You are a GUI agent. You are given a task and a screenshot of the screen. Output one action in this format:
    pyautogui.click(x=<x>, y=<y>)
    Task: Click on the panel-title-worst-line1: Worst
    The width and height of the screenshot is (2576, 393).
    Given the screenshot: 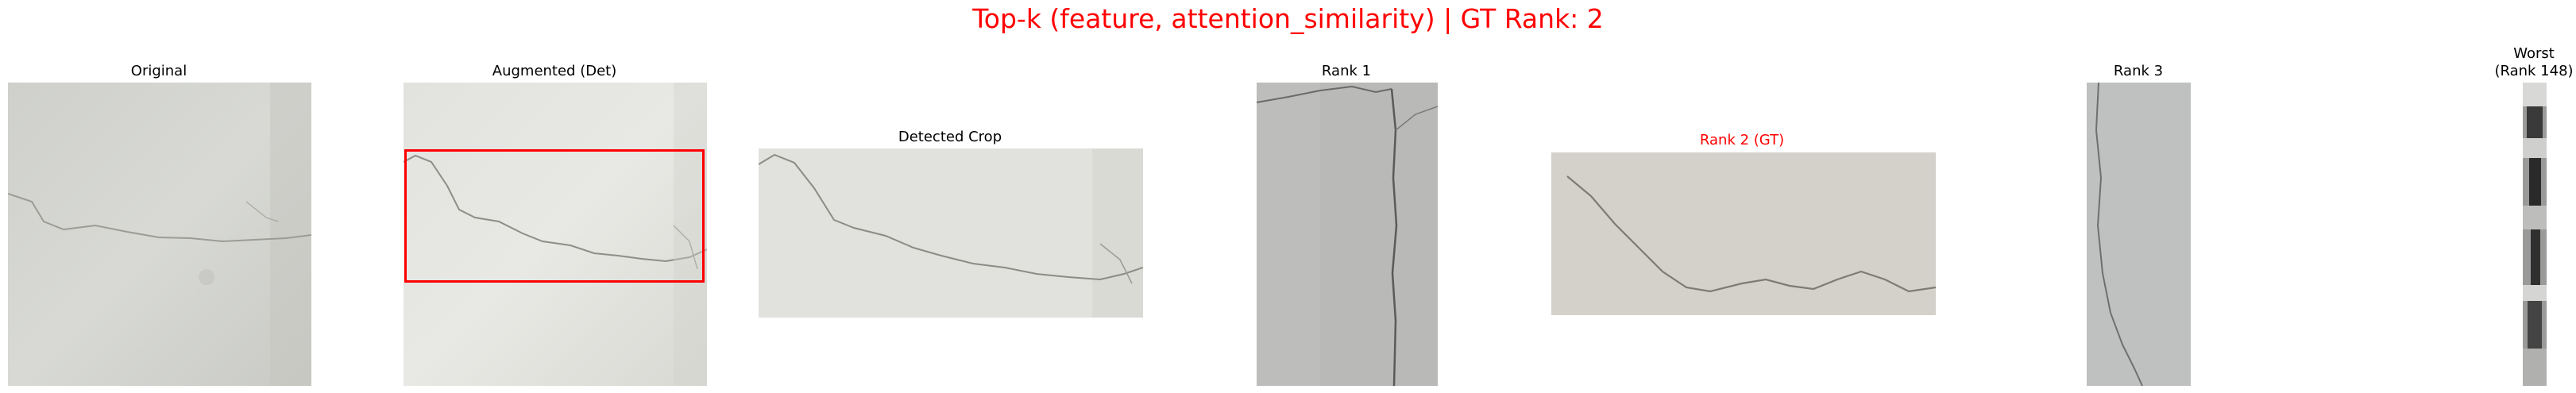 What is the action you would take?
    pyautogui.click(x=2534, y=53)
    